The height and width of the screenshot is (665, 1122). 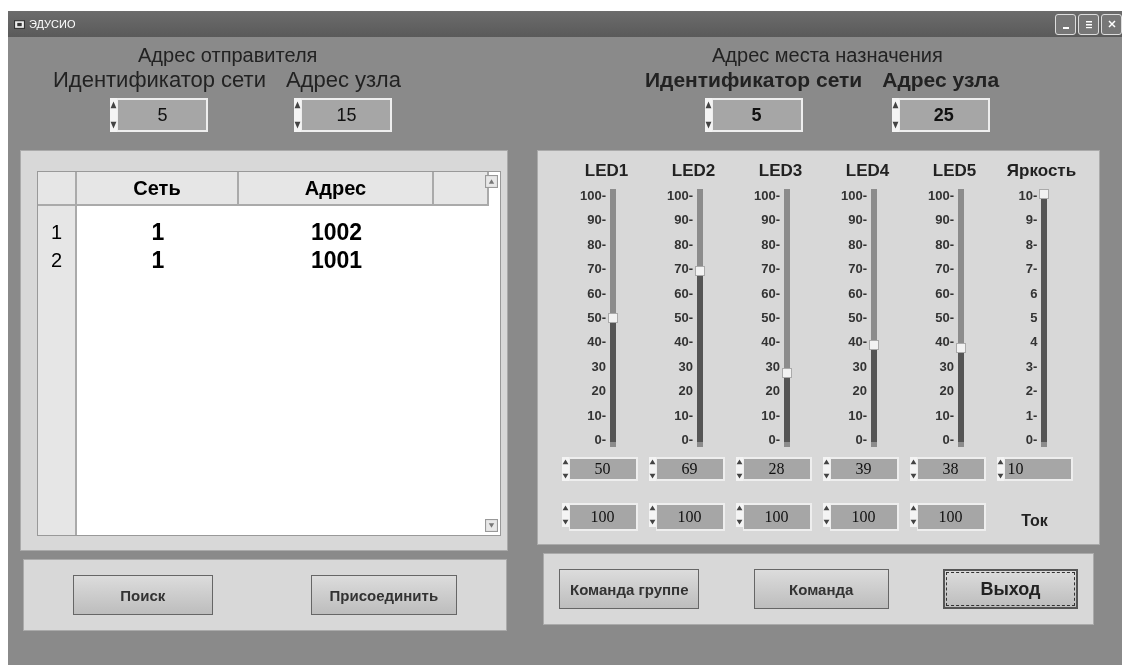 I want to click on scale-label: 7-, so click(x=1031, y=269).